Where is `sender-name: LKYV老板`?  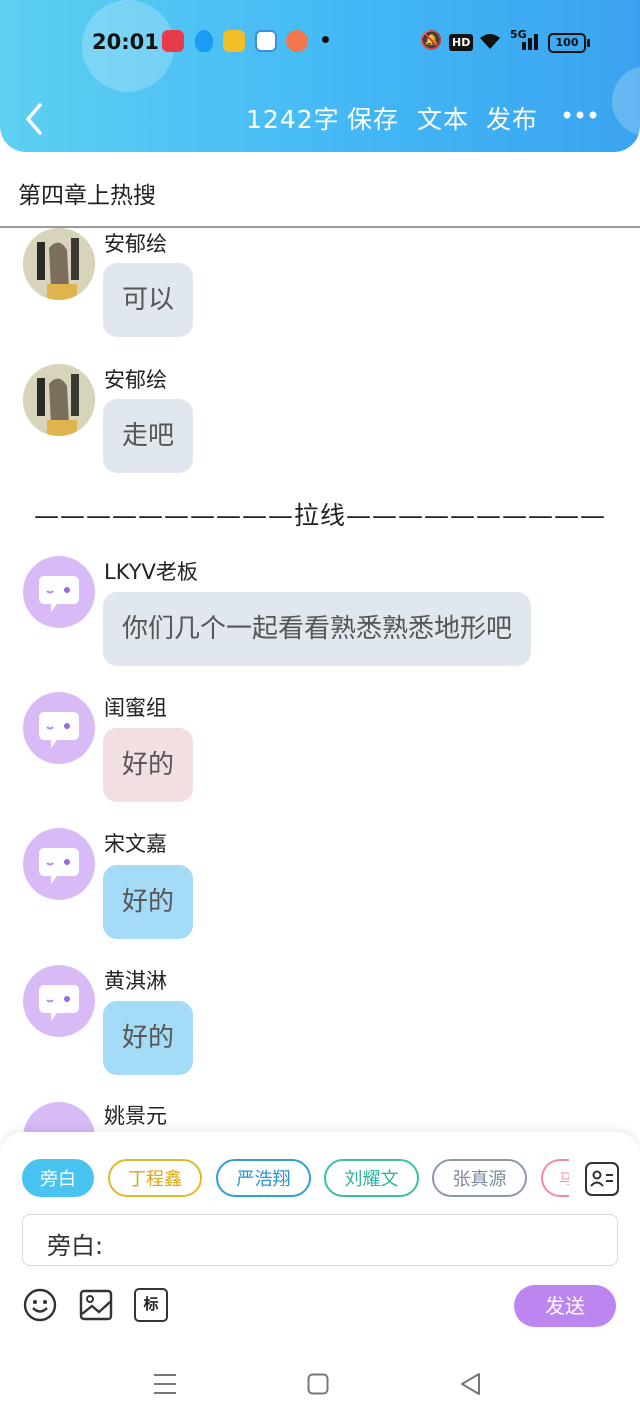
sender-name: LKYV老板 is located at coordinates (151, 572).